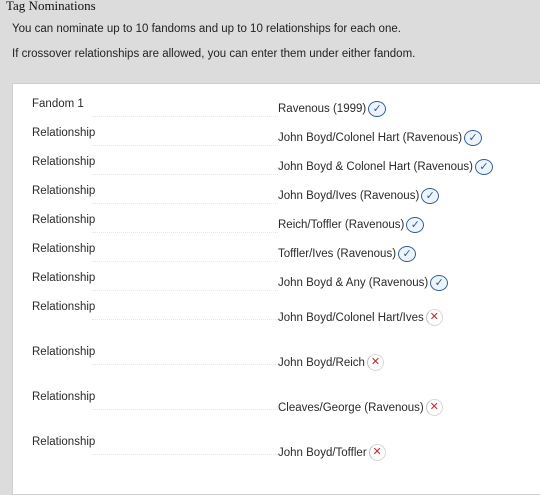 This screenshot has width=540, height=495. Describe the element at coordinates (51, 6) in the screenshot. I see `fieldset-legend: Tag Nominations` at that location.